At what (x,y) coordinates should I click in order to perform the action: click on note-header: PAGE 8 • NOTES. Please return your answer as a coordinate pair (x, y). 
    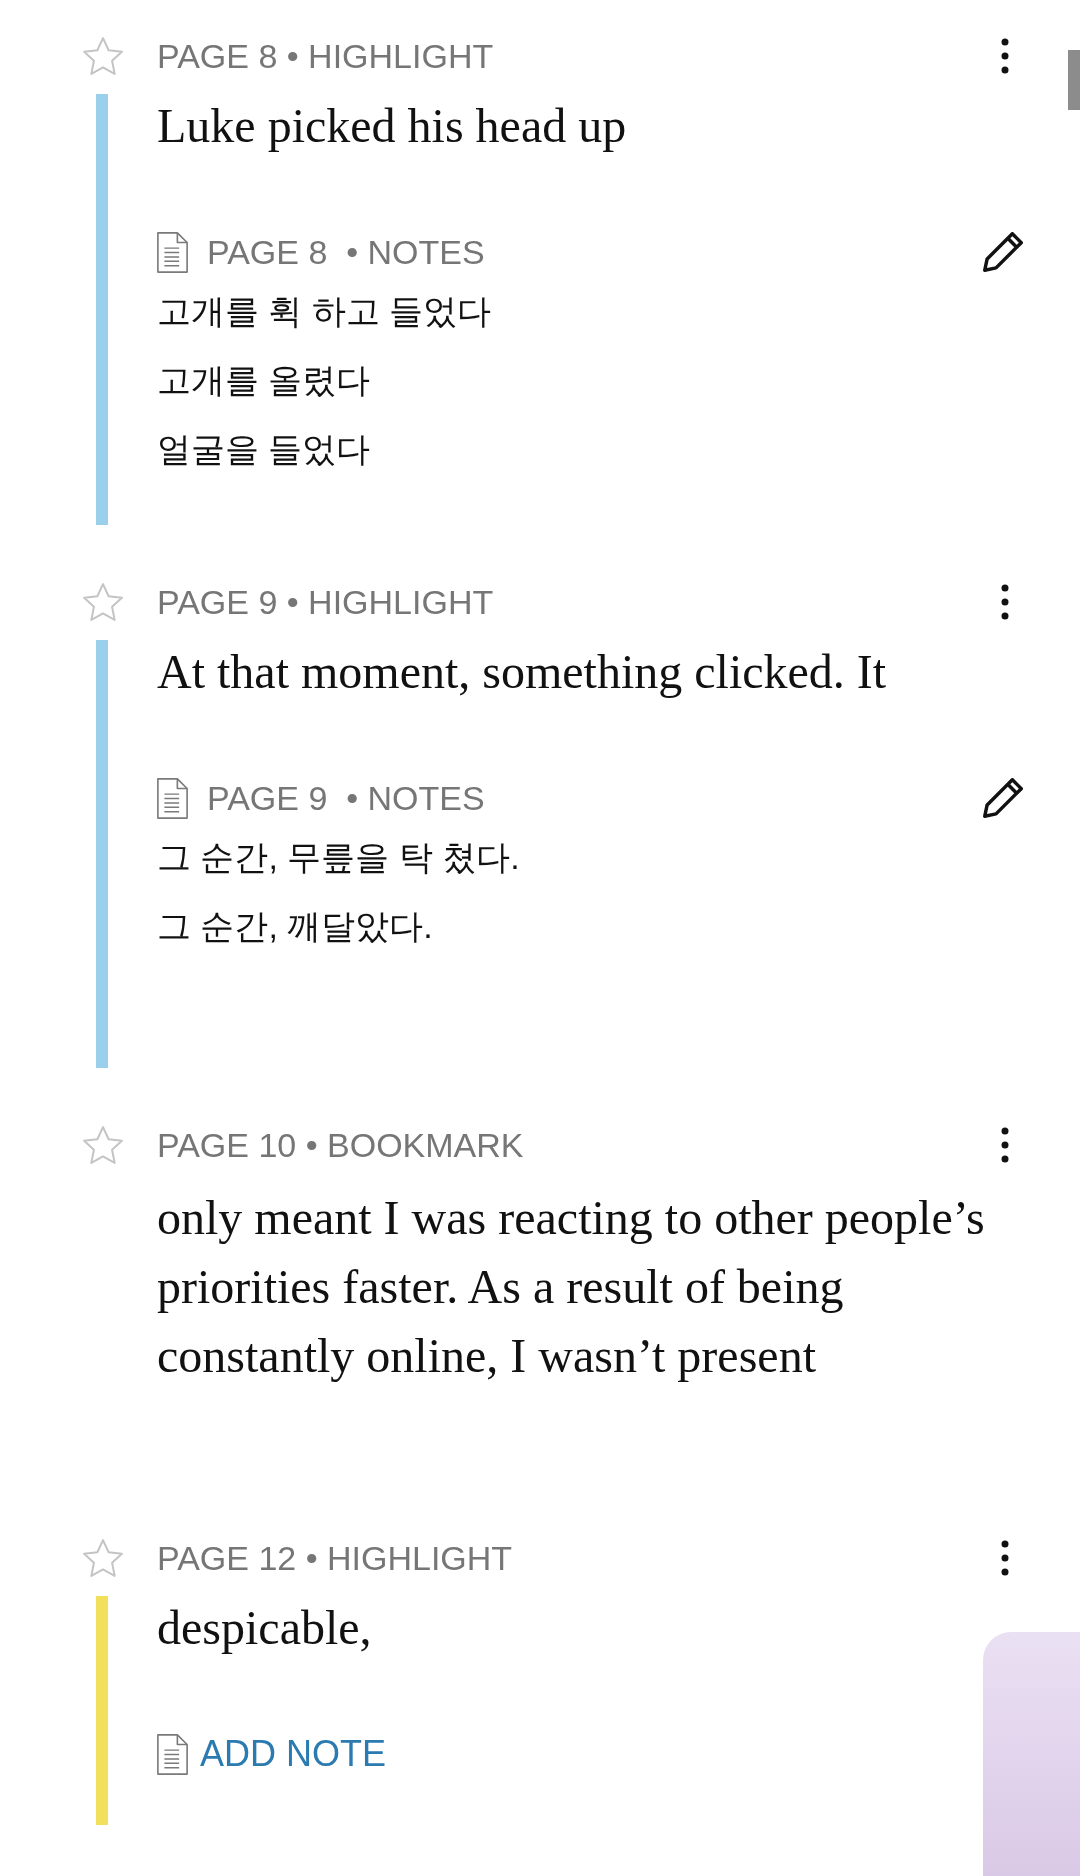
    Looking at the image, I should click on (346, 252).